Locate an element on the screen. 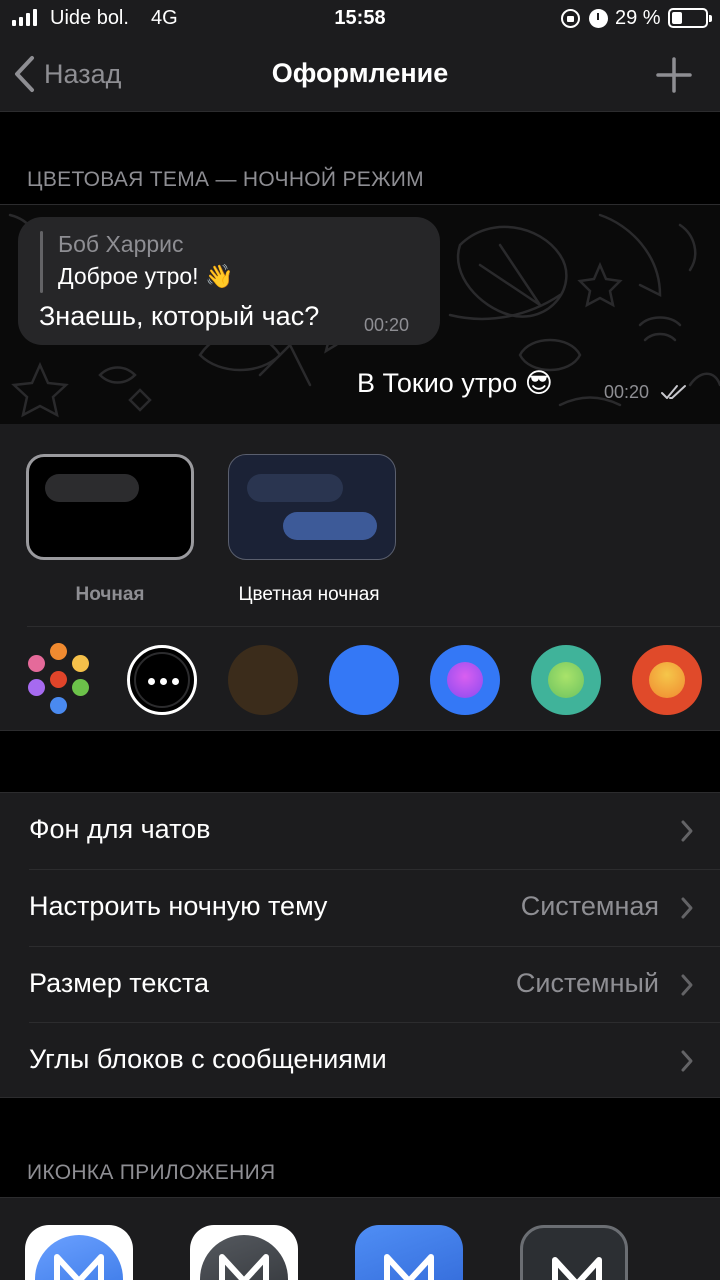 Image resolution: width=720 pixels, height=1280 pixels. incoming-message-text: Знаешь, который час? is located at coordinates (179, 316).